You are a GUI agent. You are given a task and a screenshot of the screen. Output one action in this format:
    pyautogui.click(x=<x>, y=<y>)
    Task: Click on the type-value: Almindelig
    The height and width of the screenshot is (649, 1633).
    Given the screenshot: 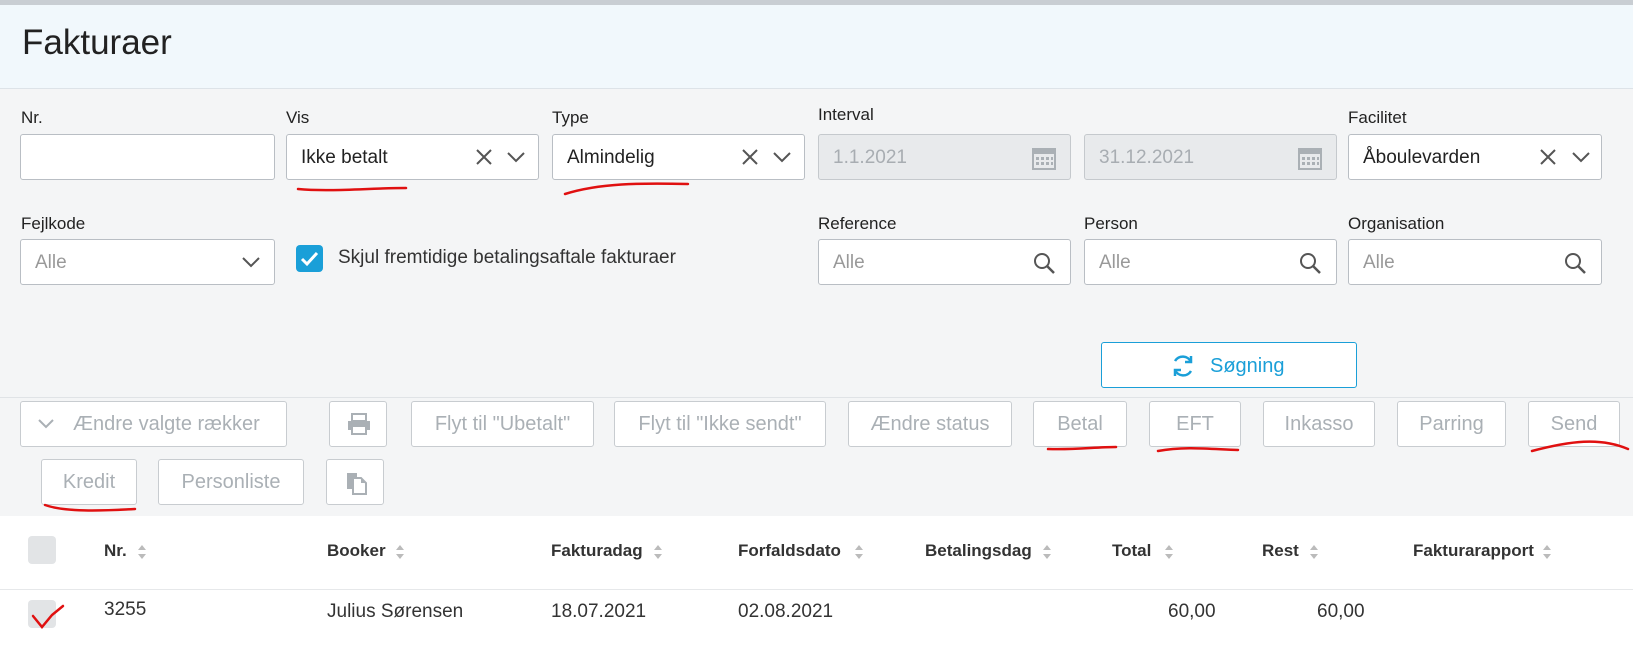 What is the action you would take?
    pyautogui.click(x=611, y=157)
    